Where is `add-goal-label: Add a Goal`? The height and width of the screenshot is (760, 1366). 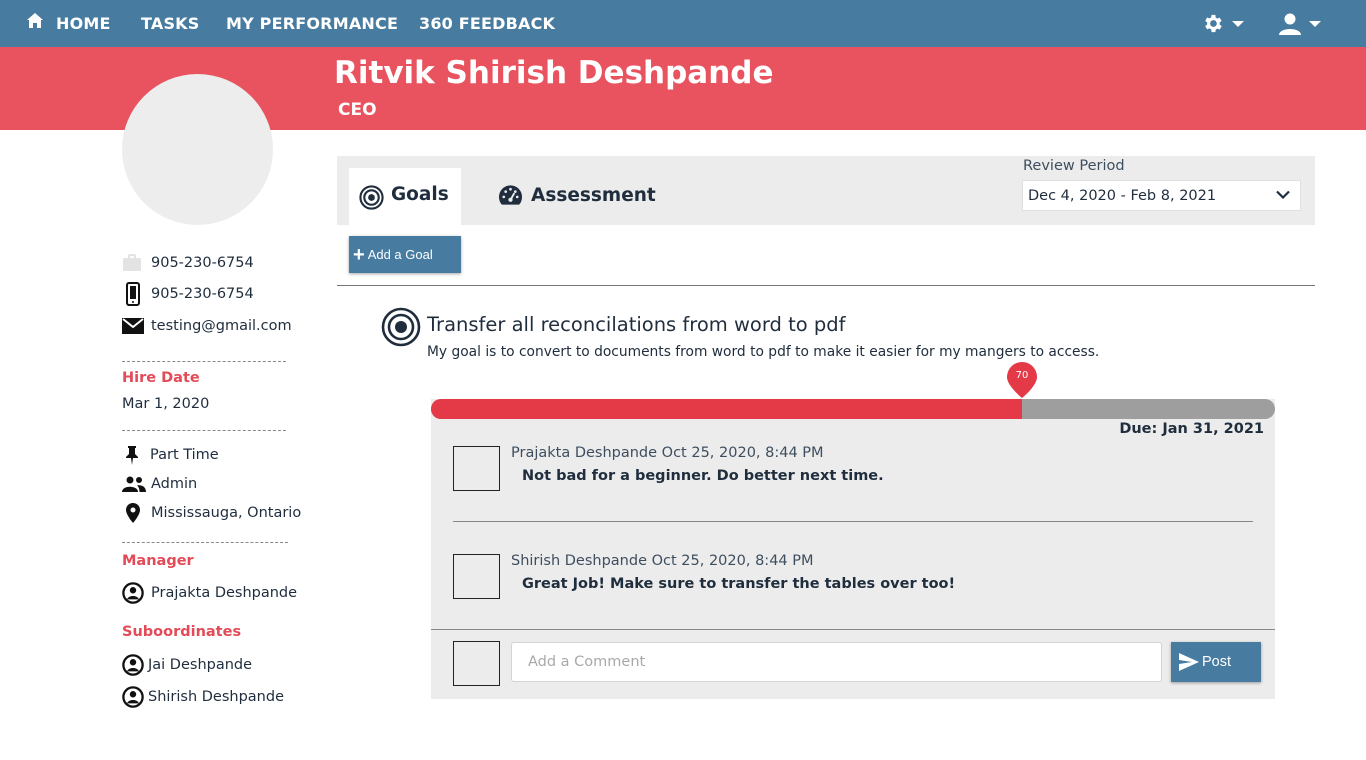
add-goal-label: Add a Goal is located at coordinates (400, 254).